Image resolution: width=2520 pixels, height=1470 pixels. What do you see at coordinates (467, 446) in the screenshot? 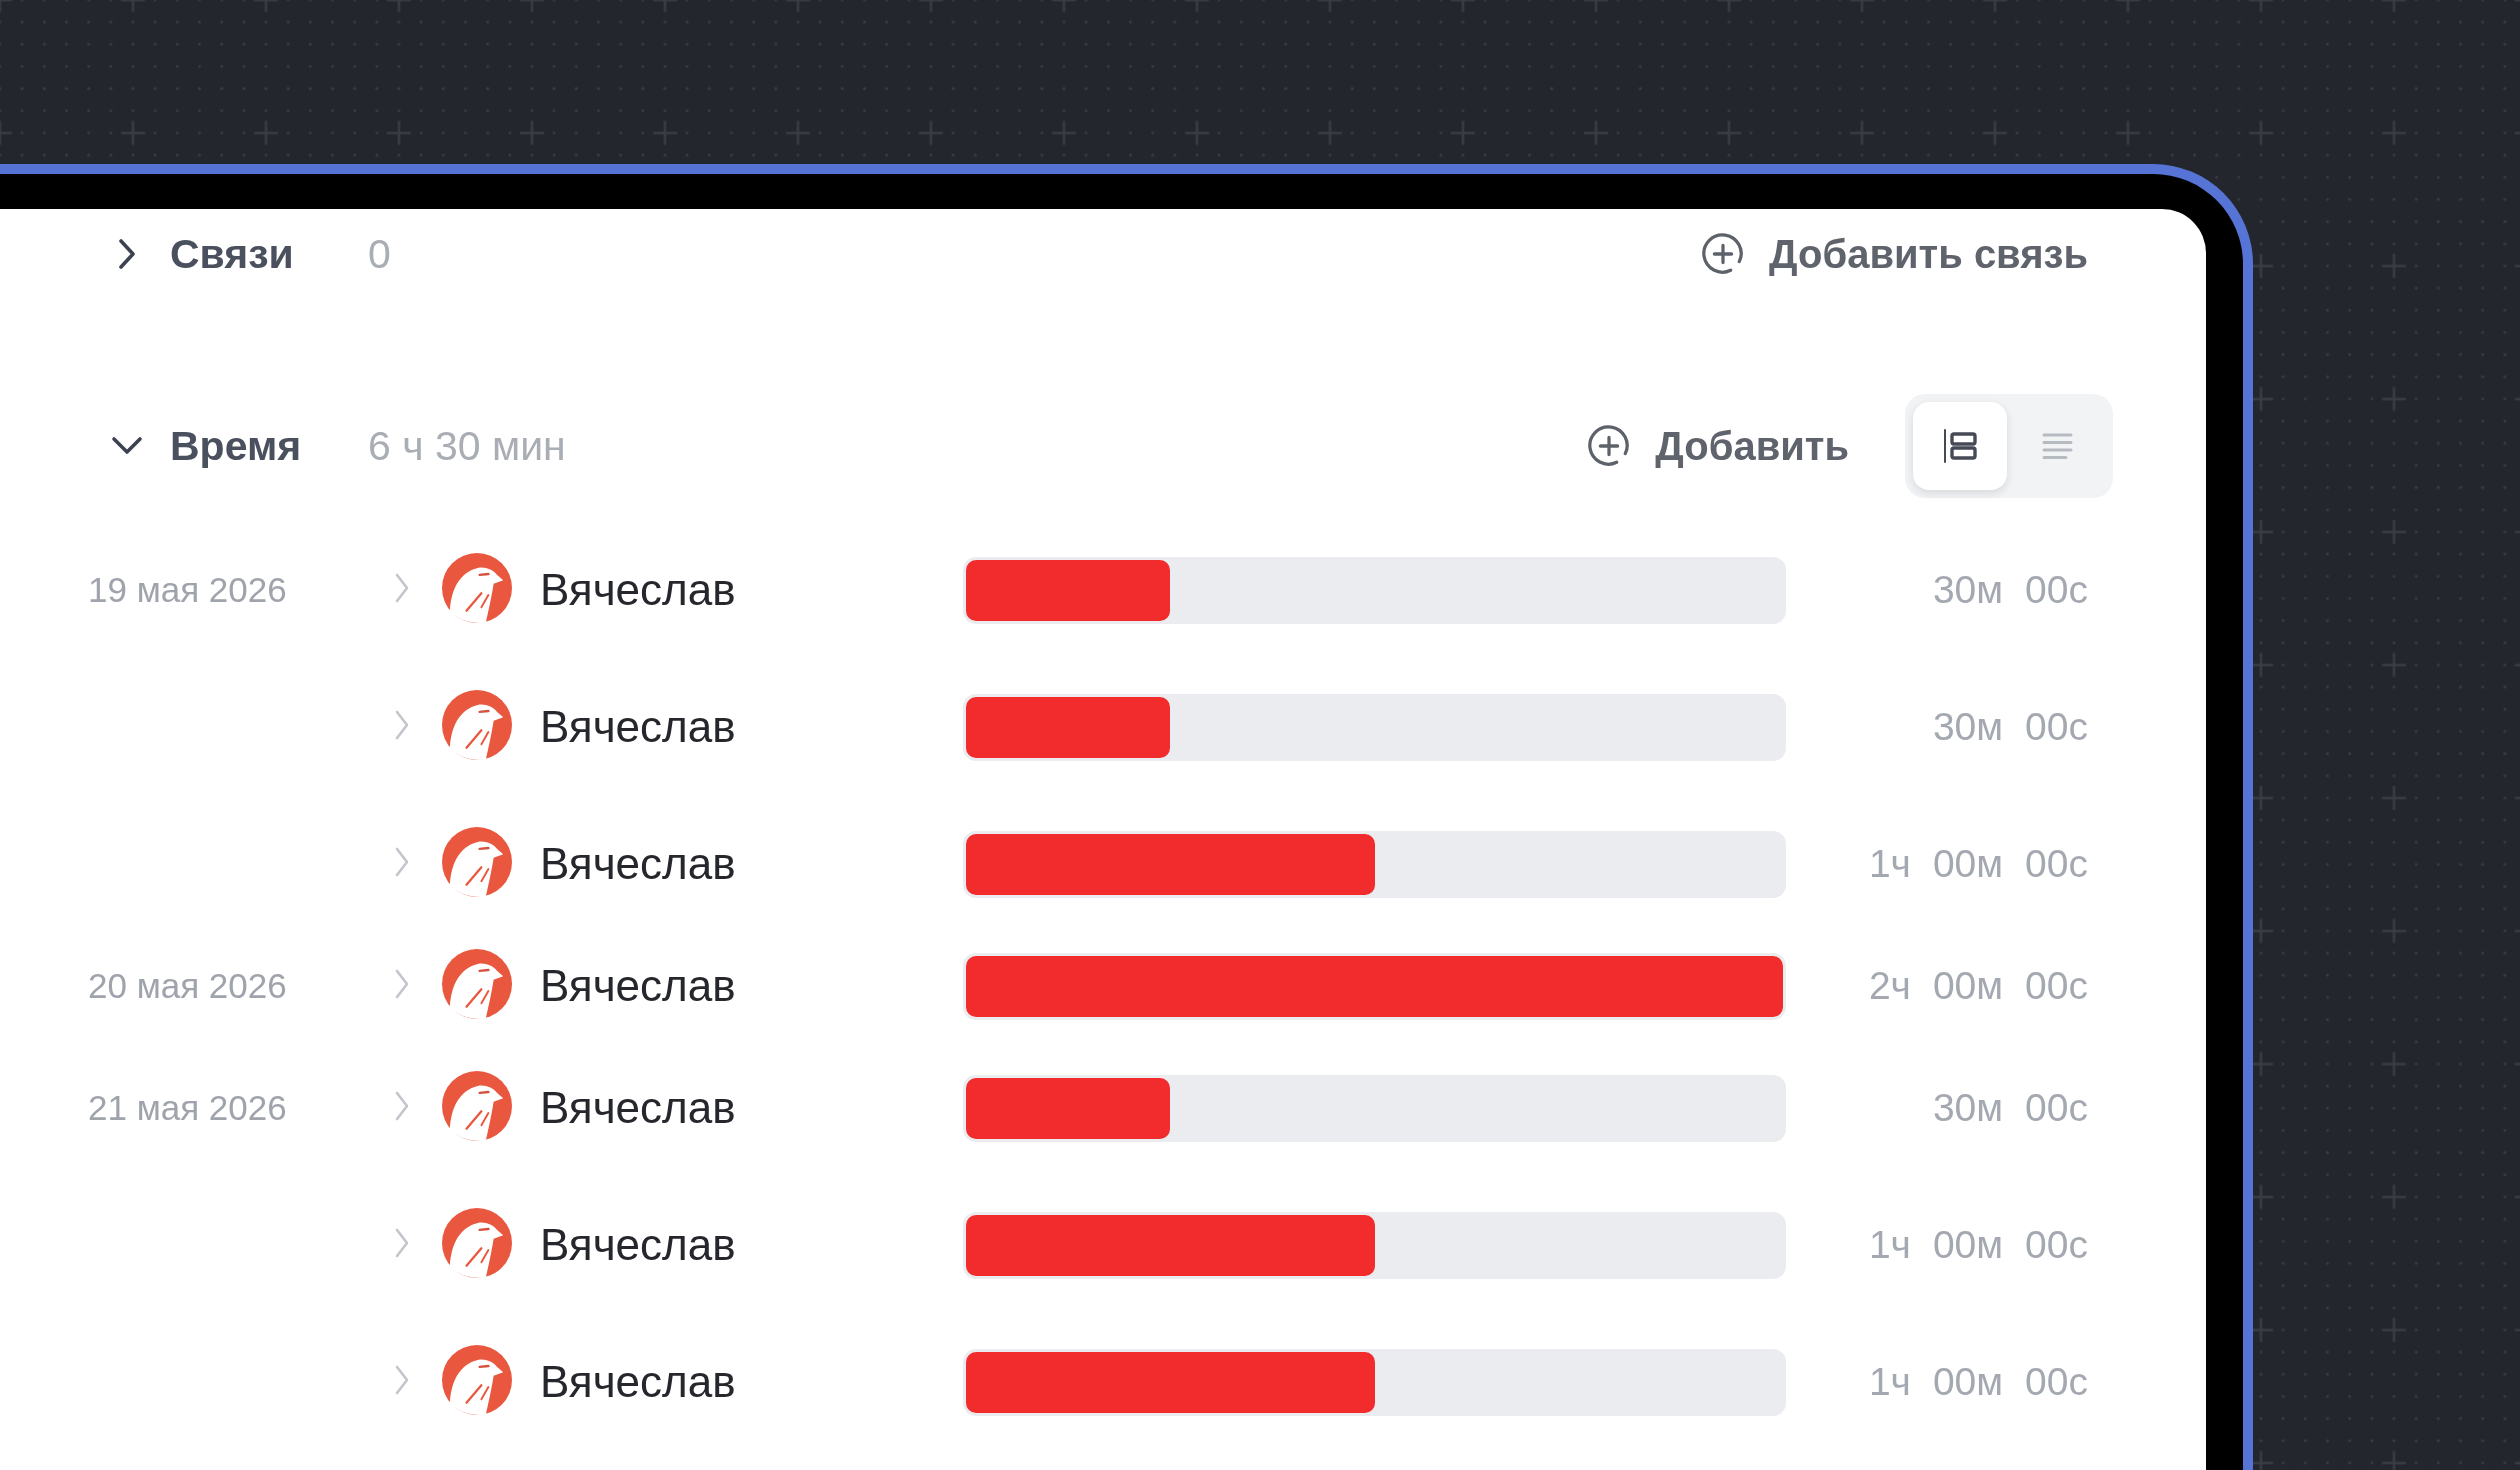
I see `section-count: 6 ч 30 мин` at bounding box center [467, 446].